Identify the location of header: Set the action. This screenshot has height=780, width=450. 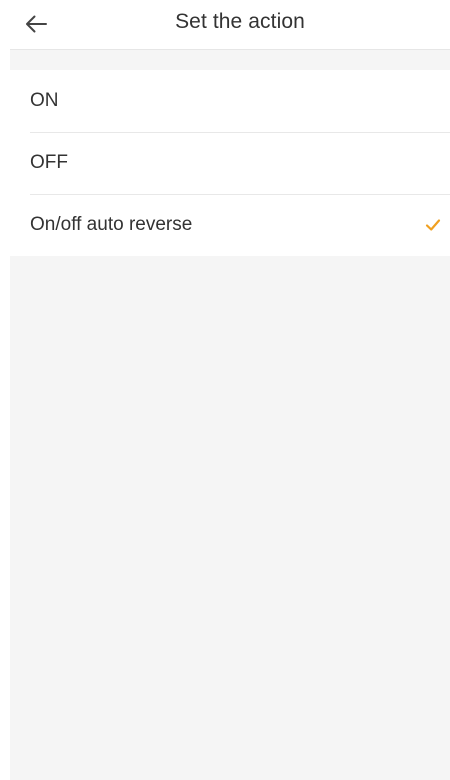
(225, 25).